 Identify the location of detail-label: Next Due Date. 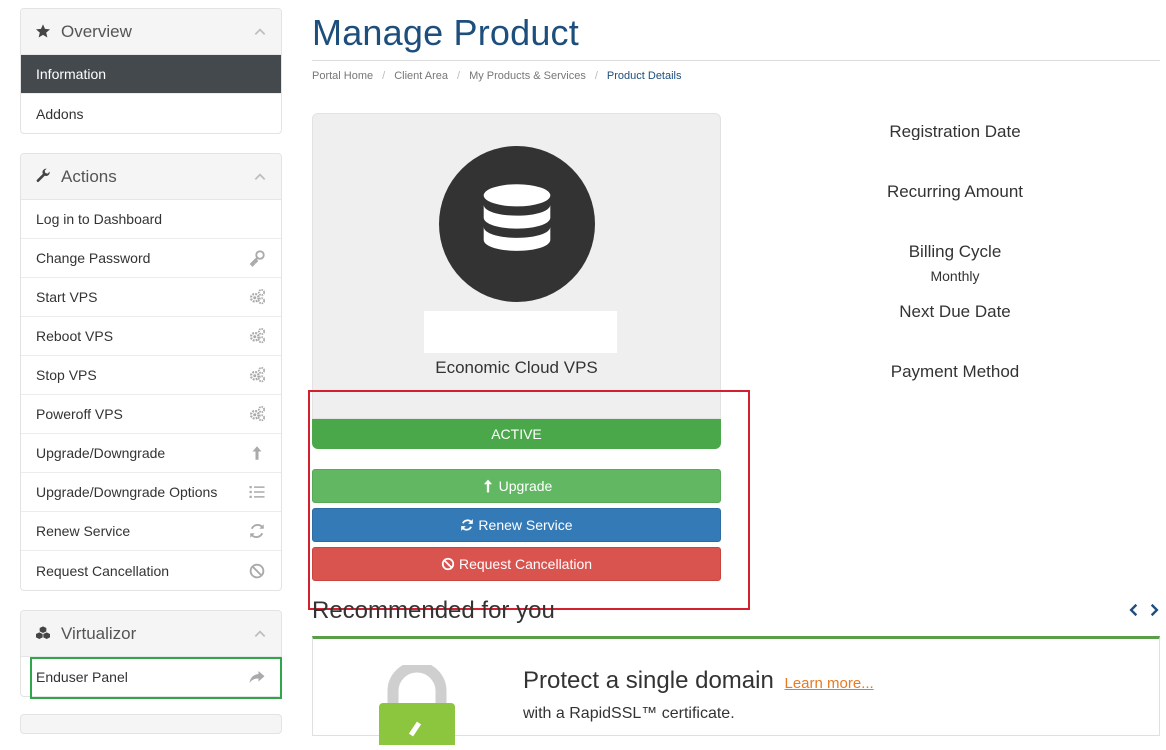
(955, 311).